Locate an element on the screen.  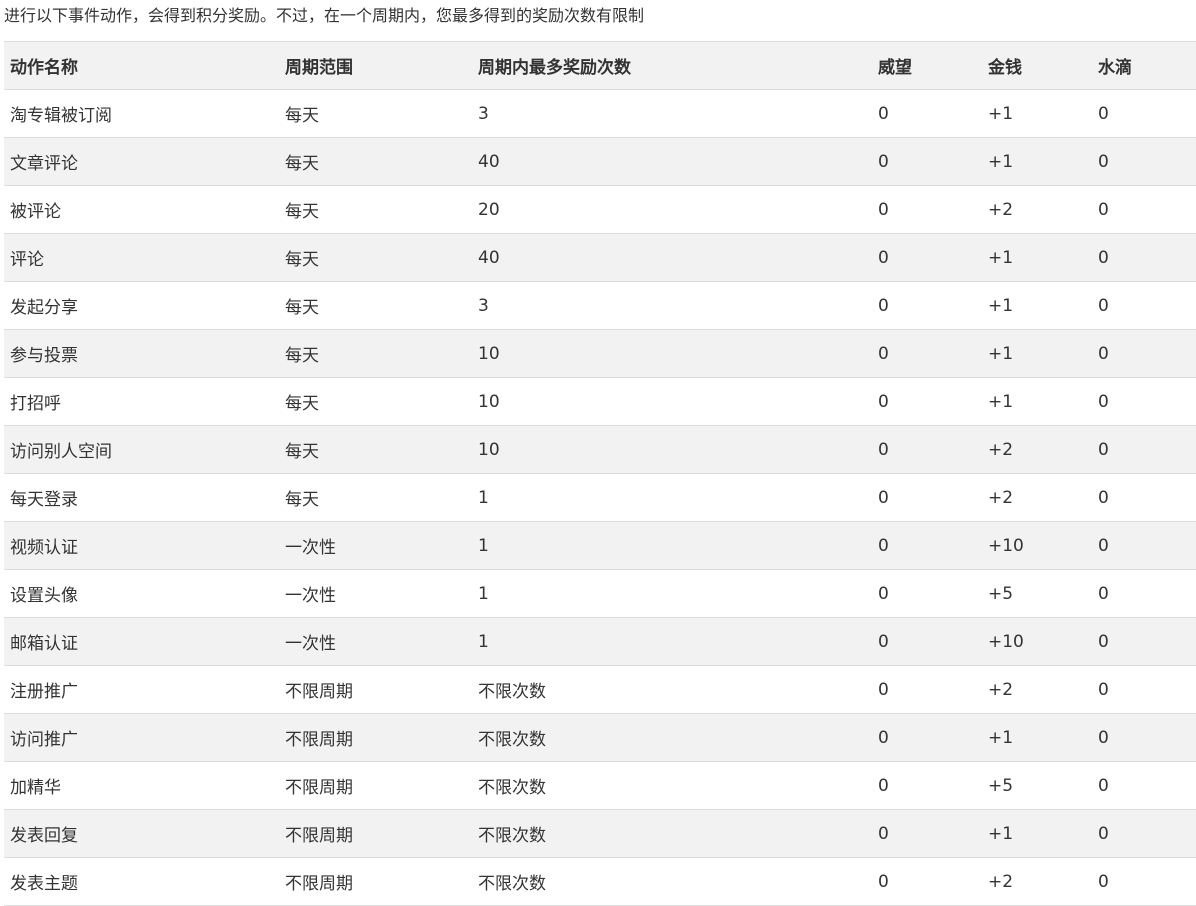
cell-action-name: 访问别人空间 is located at coordinates (141, 449).